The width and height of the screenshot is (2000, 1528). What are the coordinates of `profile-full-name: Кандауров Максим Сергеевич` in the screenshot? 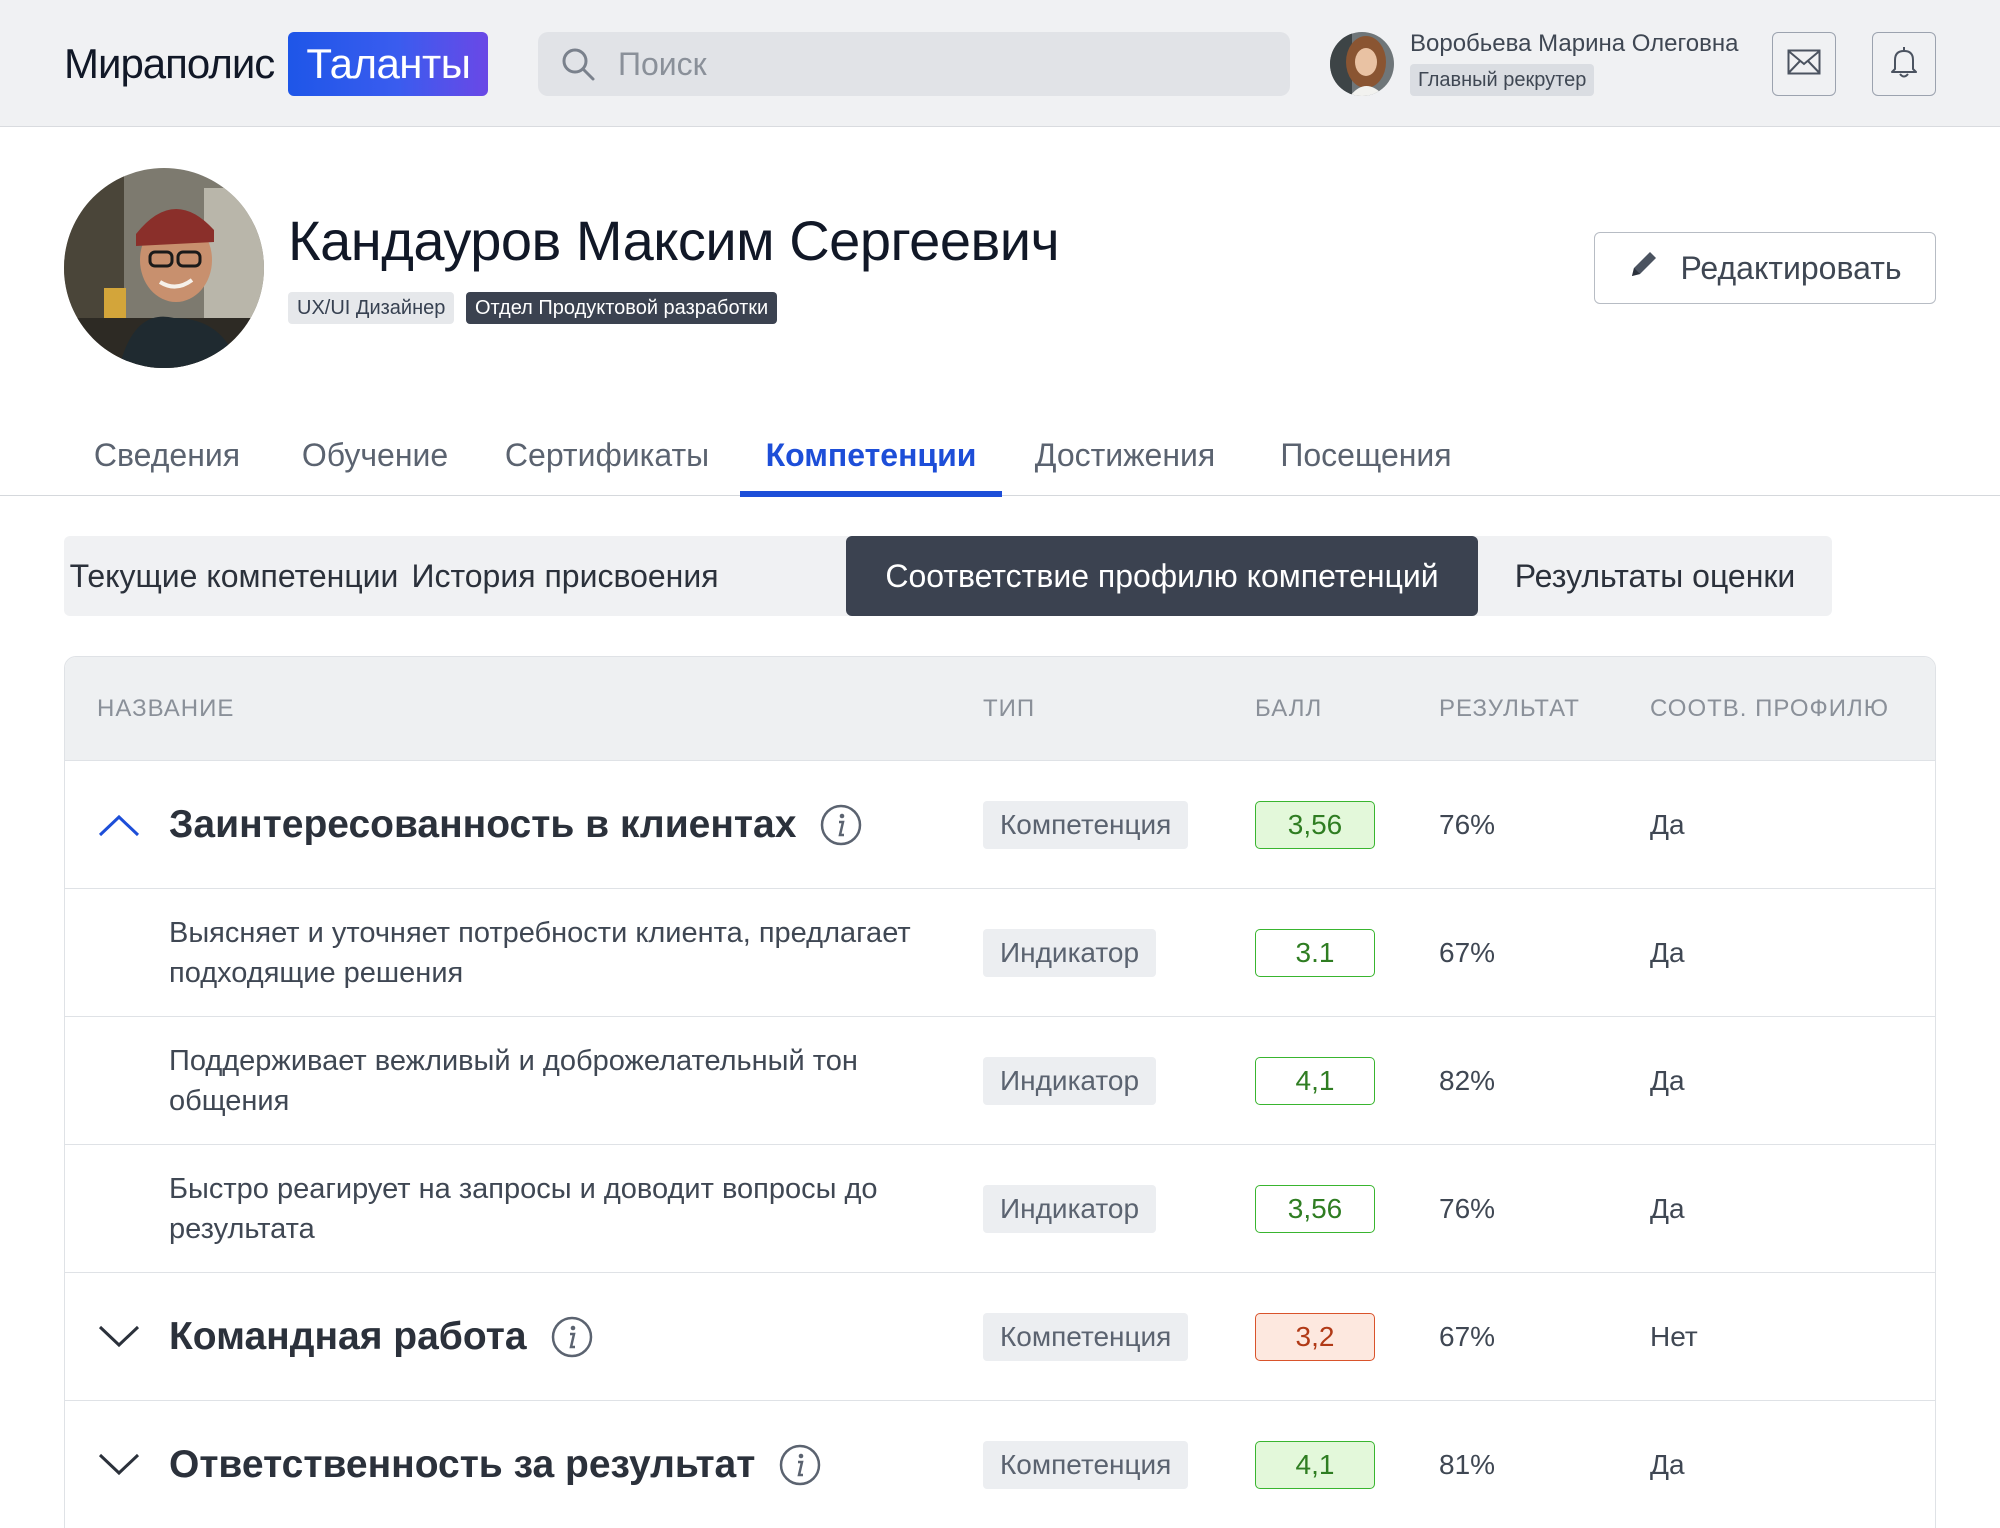 It's located at (674, 240).